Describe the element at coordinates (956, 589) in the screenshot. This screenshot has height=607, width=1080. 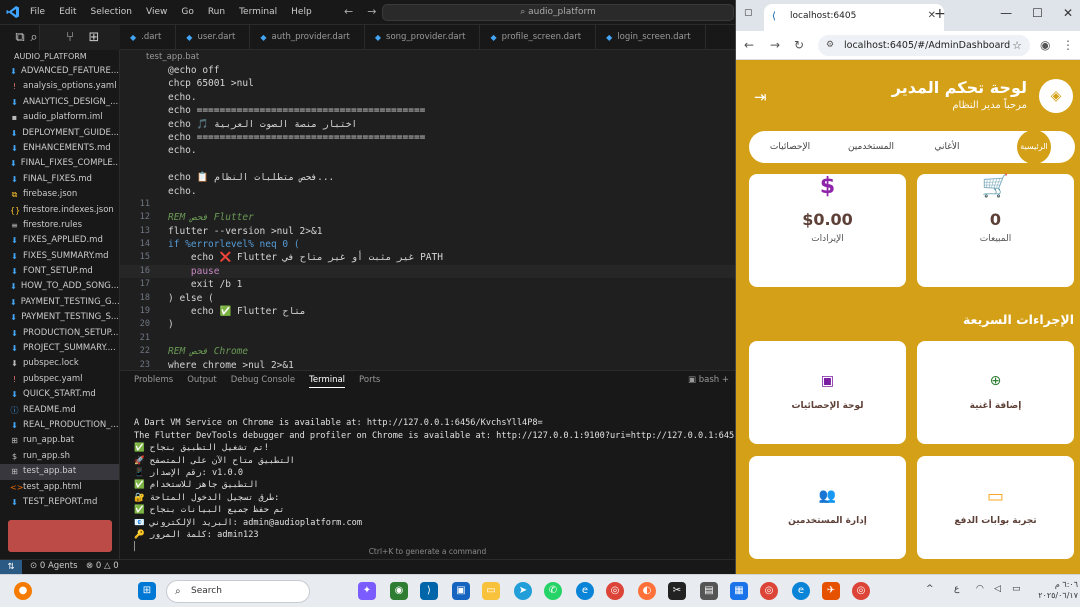
I see `keyboard-language: ع` at that location.